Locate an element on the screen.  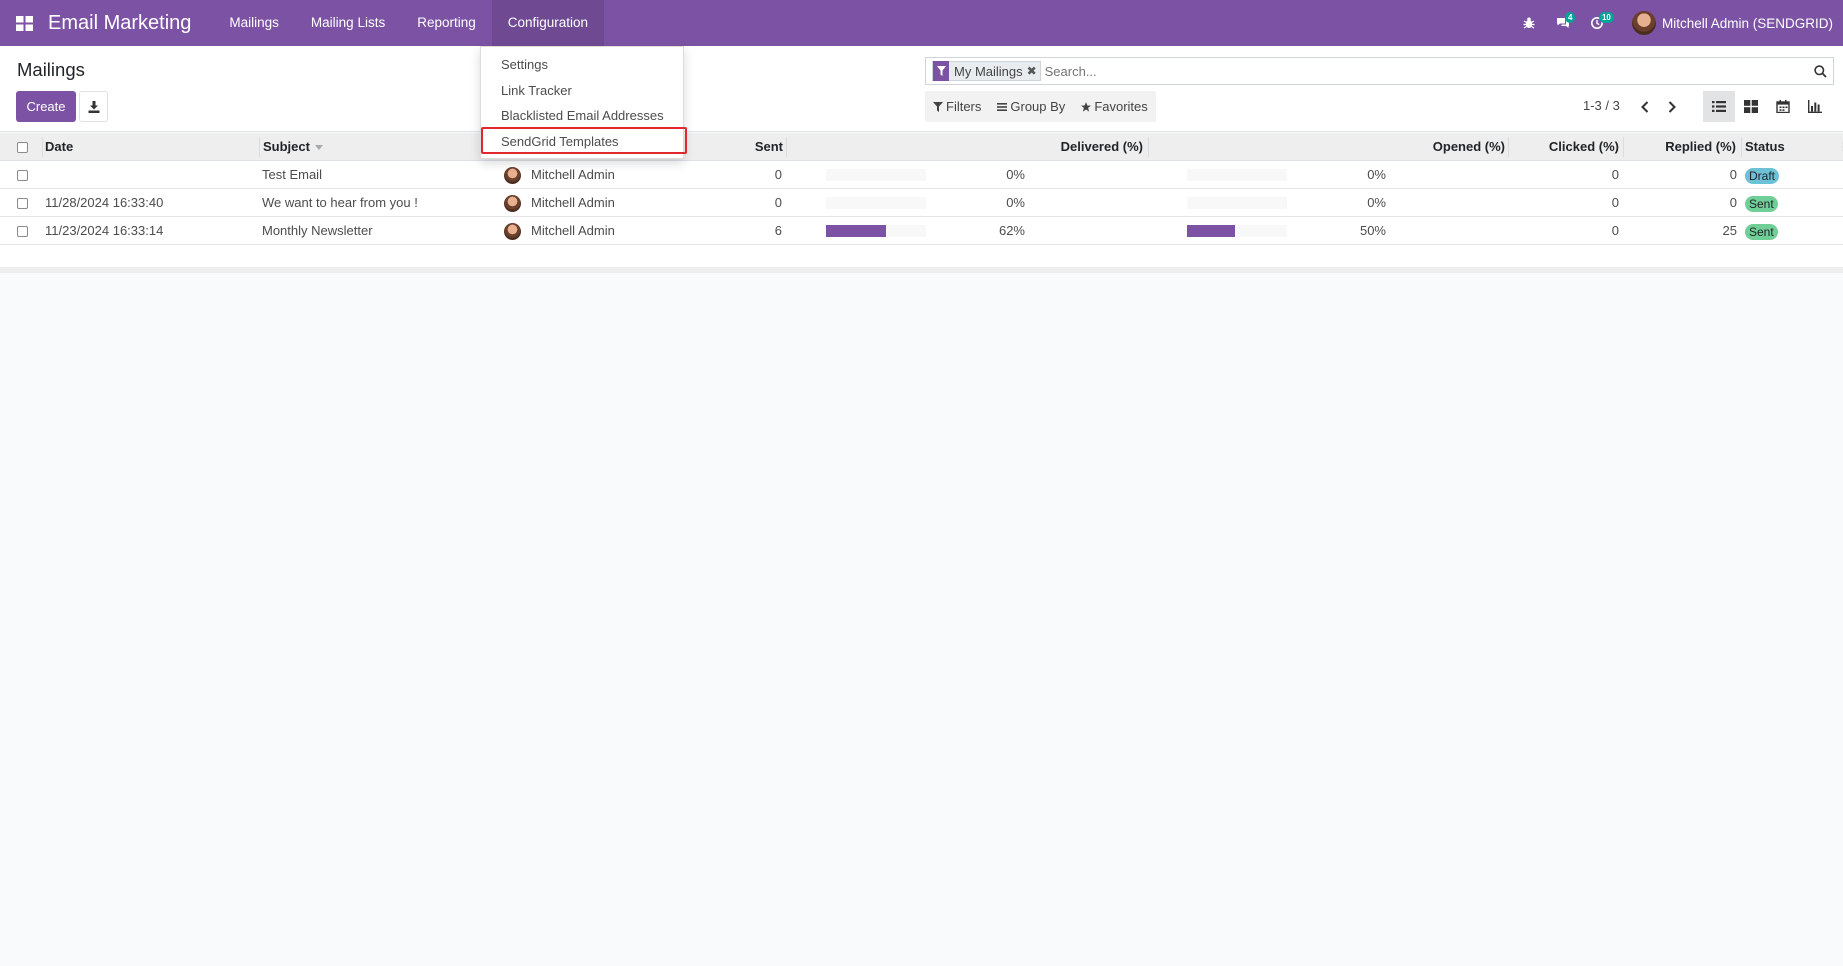
column-subject: Subject is located at coordinates (293, 147).